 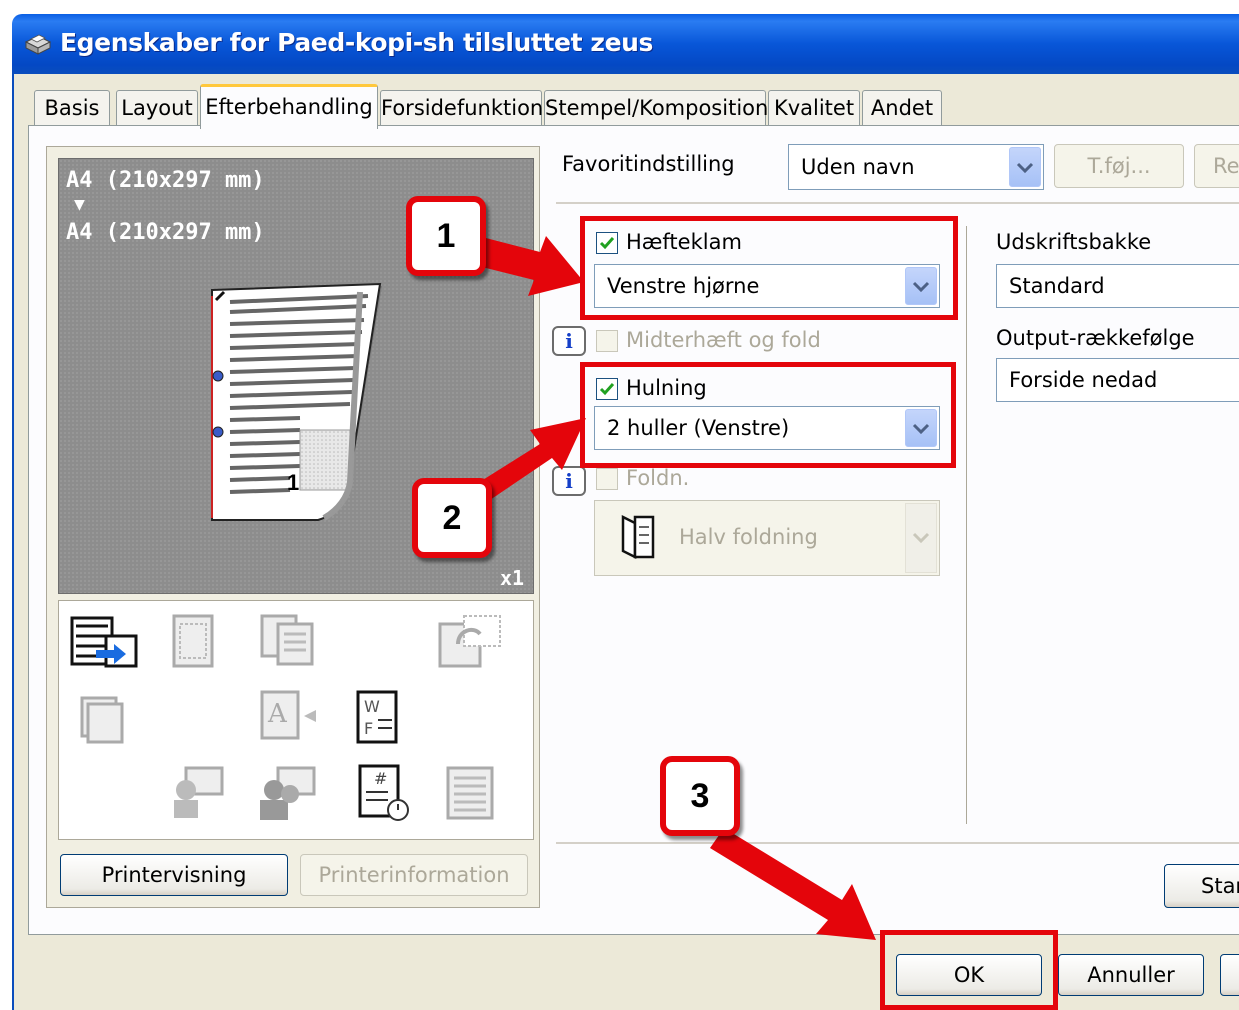 I want to click on callout-1: 1, so click(x=446, y=236).